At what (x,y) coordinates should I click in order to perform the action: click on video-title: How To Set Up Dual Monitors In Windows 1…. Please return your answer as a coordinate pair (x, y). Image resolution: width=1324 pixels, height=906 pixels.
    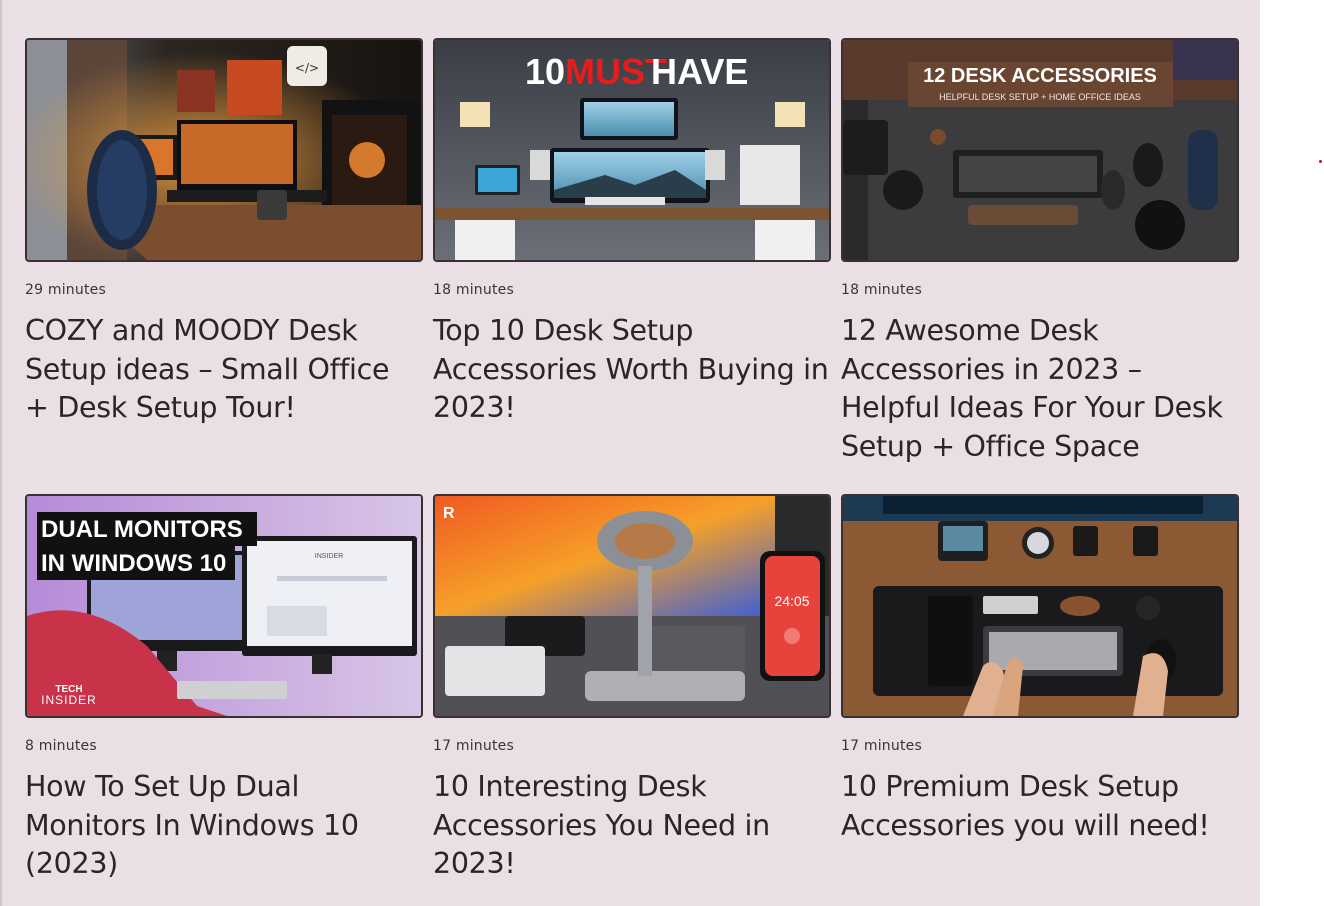
    Looking at the image, I should click on (223, 826).